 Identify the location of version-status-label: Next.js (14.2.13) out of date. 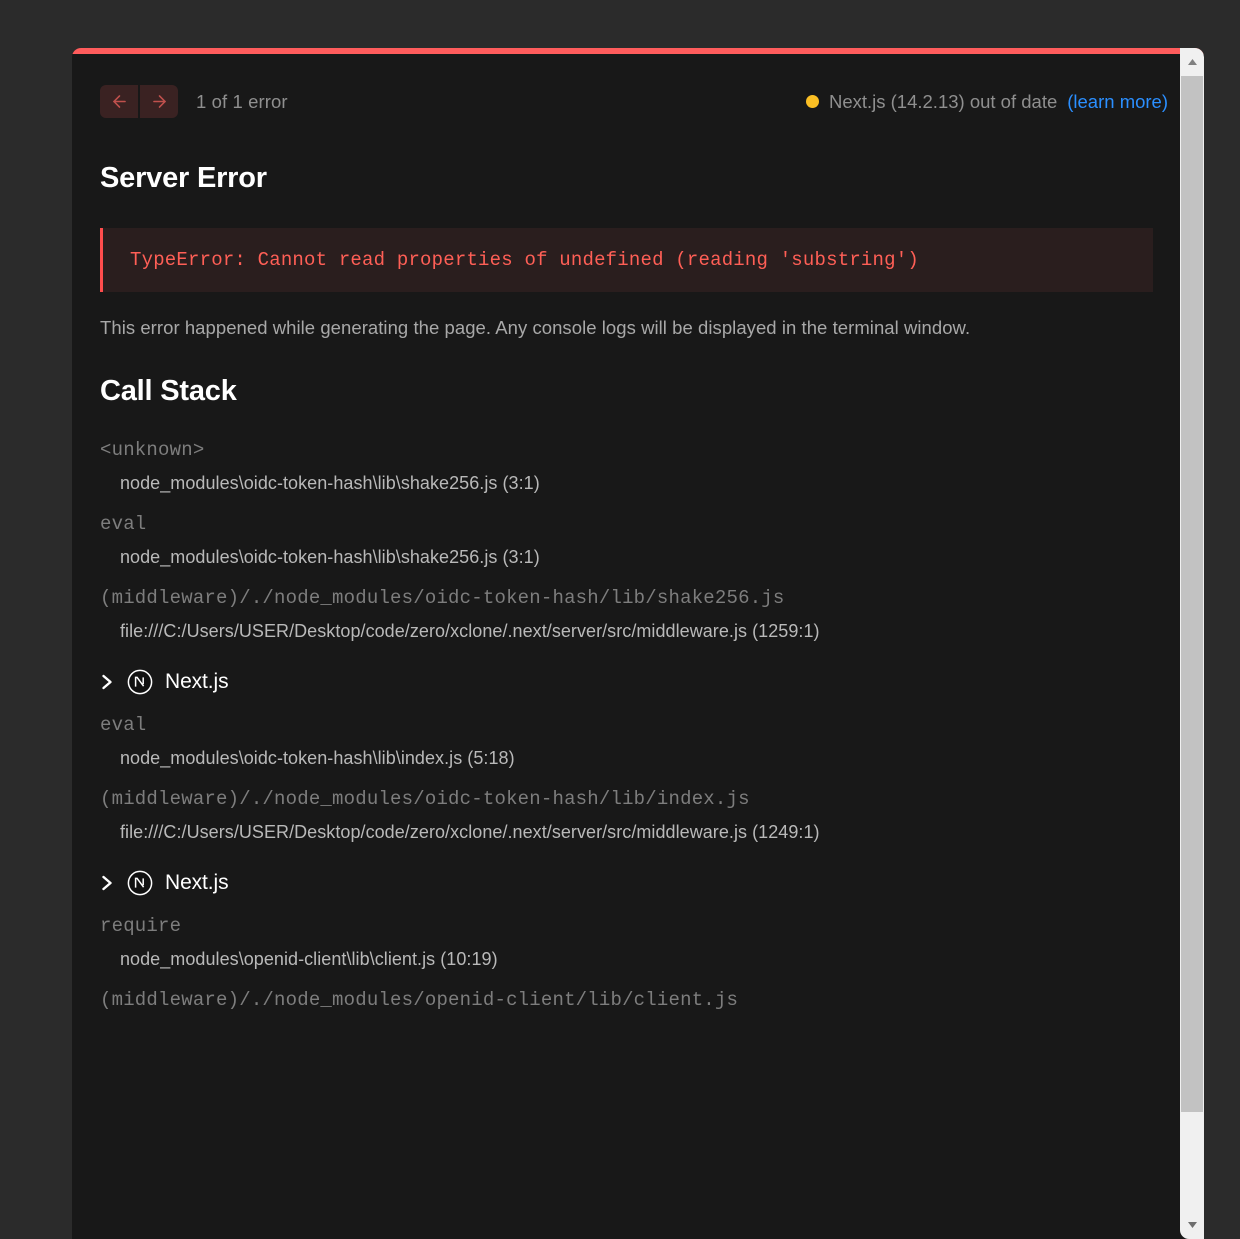
(943, 101).